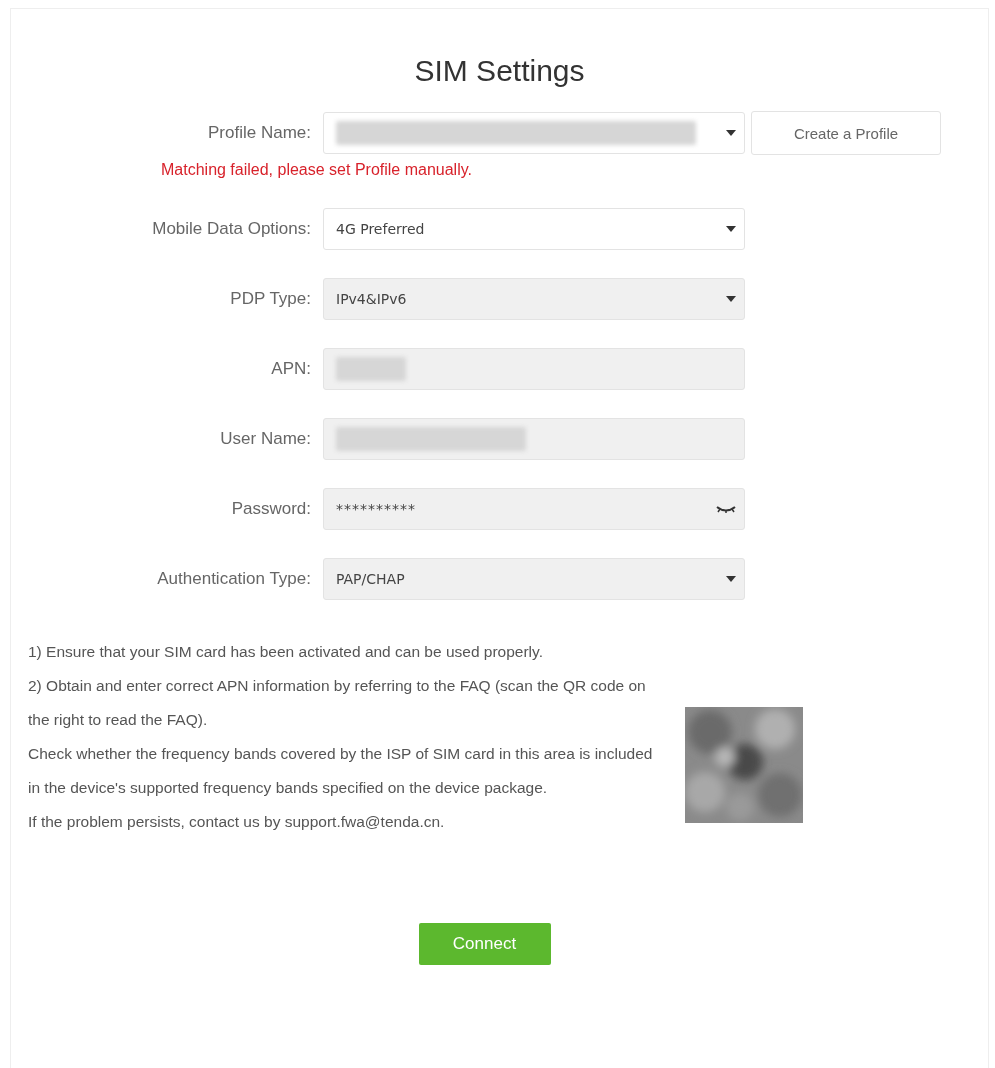 Image resolution: width=995 pixels, height=1068 pixels. I want to click on note-text: 1) Ensure that your SIM card has been activated and can be used properly., so click(286, 652).